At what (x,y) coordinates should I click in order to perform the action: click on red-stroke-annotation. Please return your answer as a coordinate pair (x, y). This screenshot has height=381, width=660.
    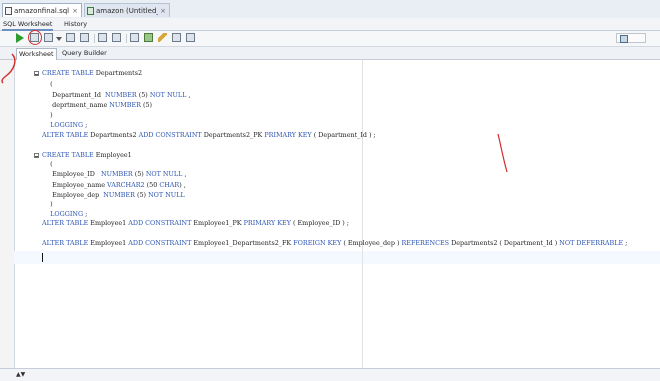
    Looking at the image, I should click on (502, 153).